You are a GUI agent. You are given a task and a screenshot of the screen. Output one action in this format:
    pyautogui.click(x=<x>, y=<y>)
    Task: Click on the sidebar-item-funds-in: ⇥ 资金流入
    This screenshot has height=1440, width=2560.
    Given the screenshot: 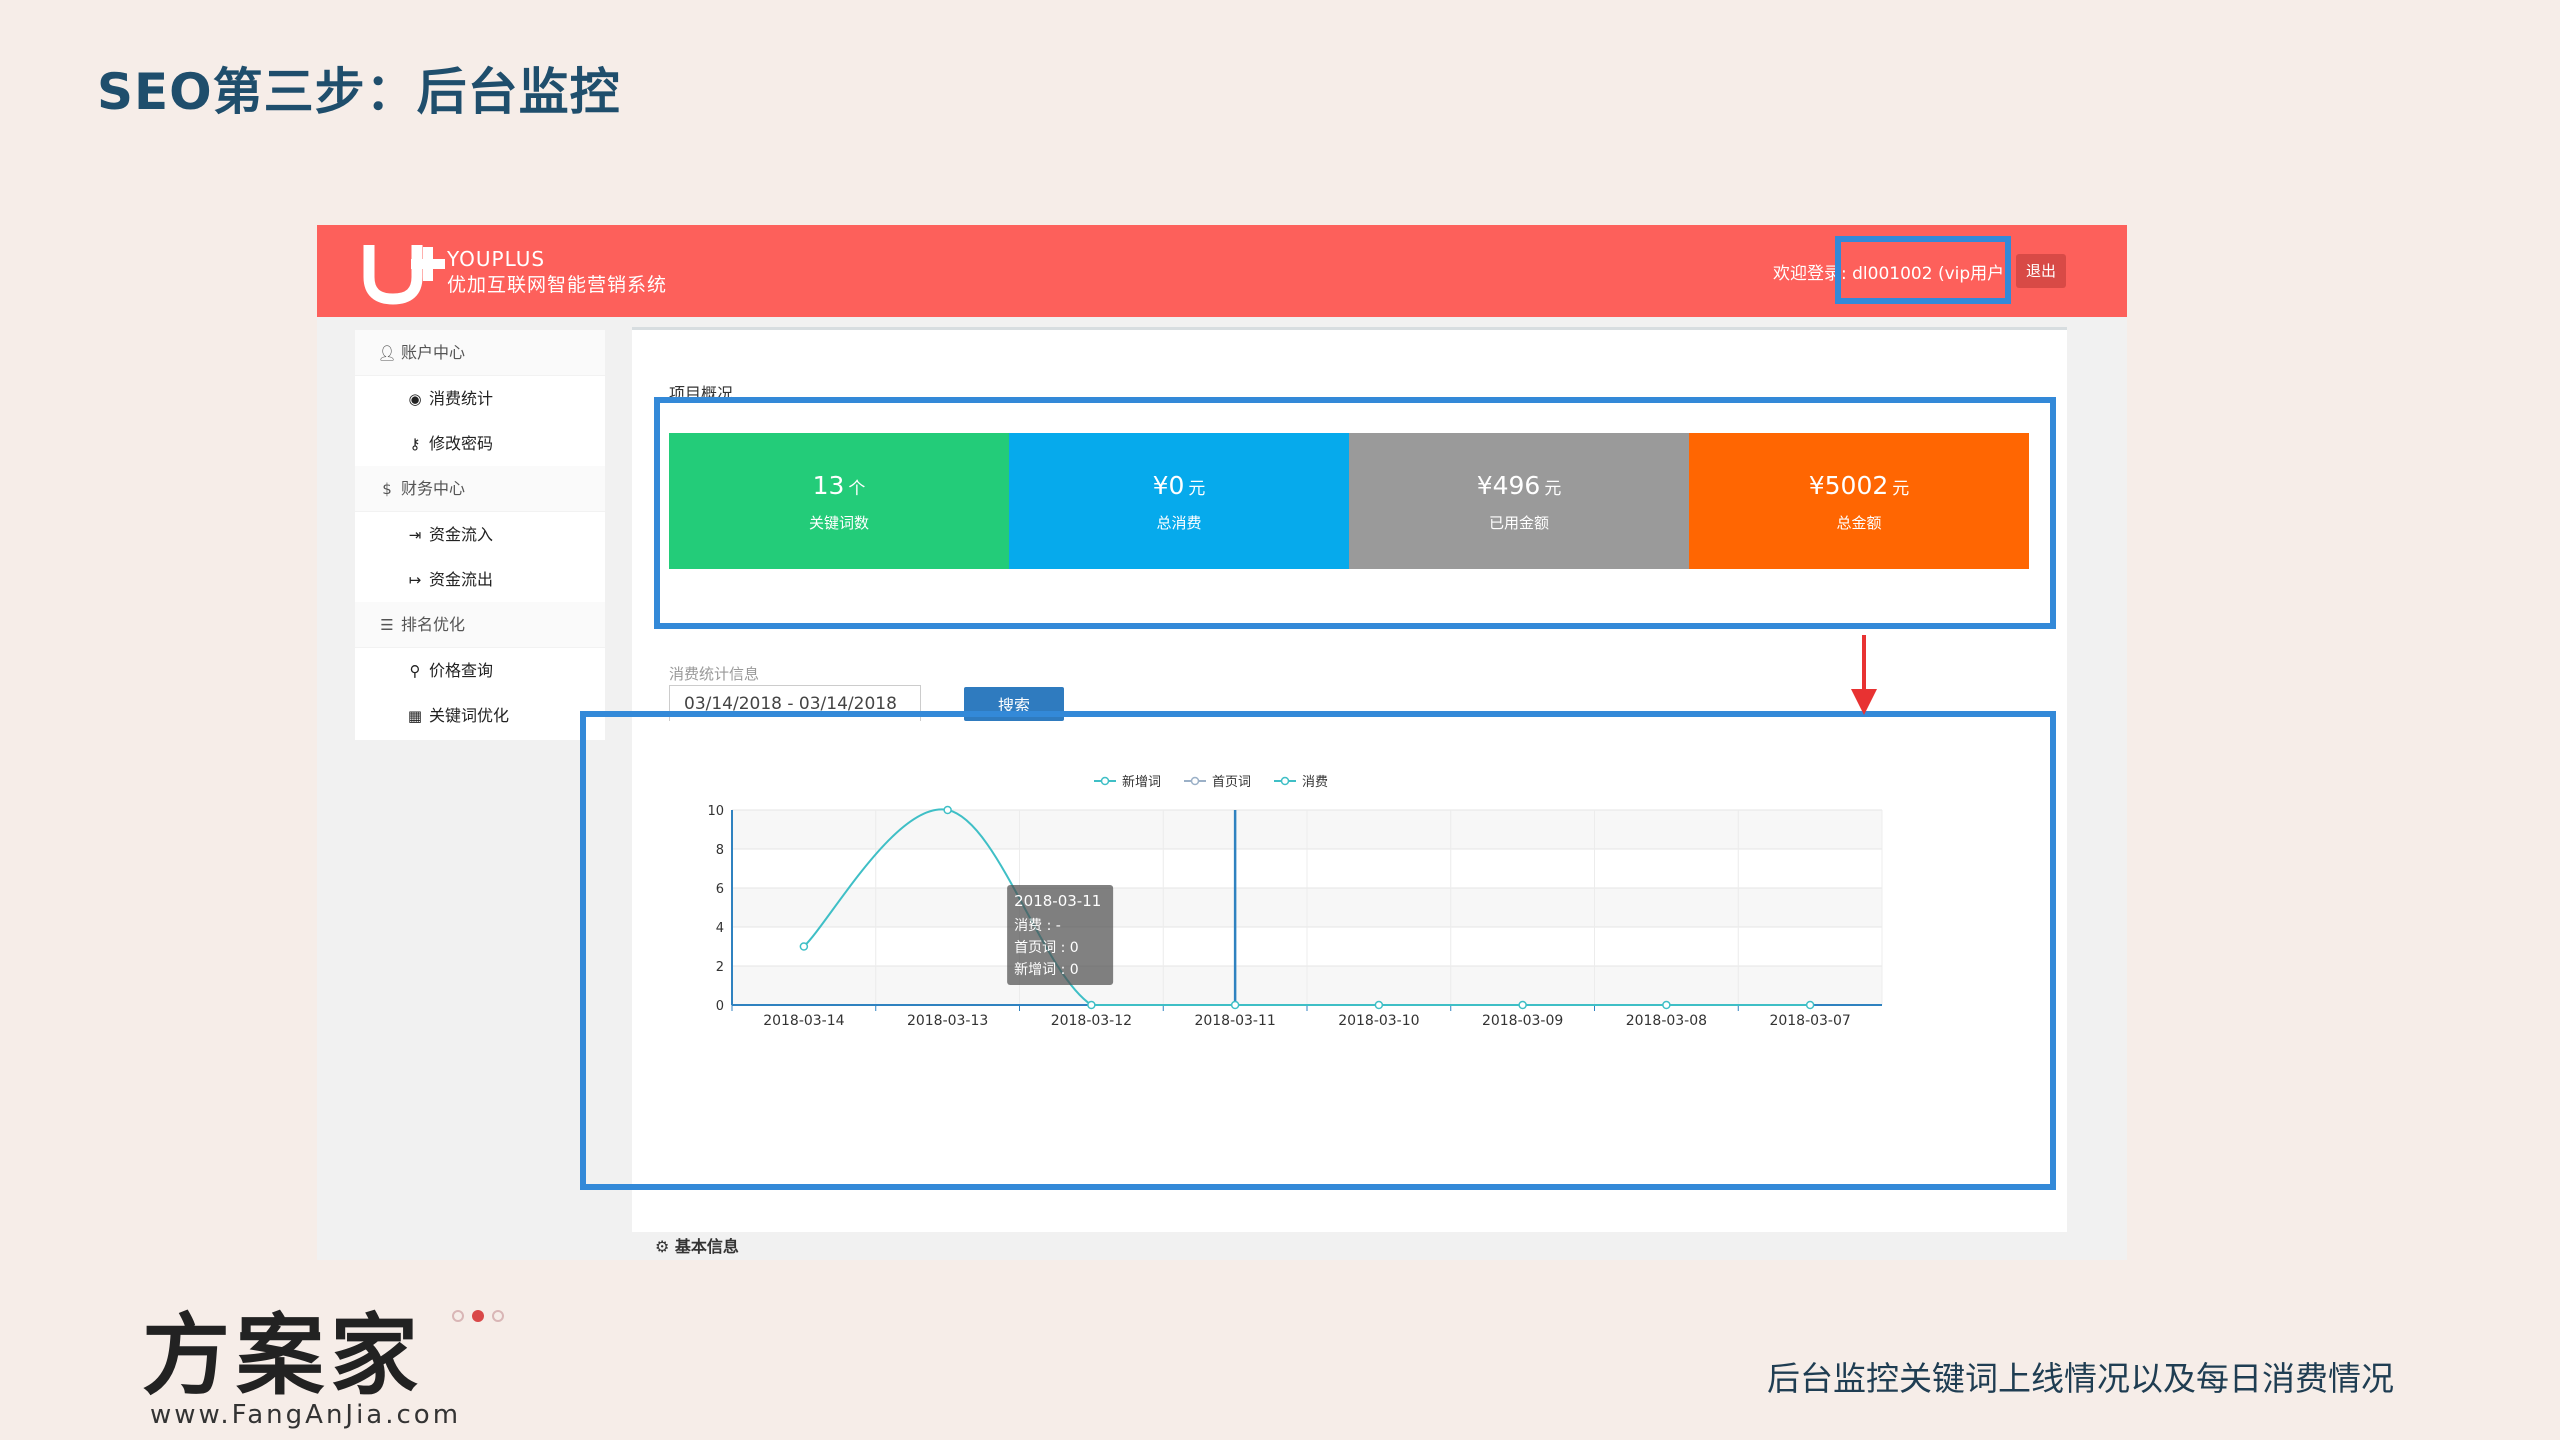 What is the action you would take?
    pyautogui.click(x=480, y=534)
    